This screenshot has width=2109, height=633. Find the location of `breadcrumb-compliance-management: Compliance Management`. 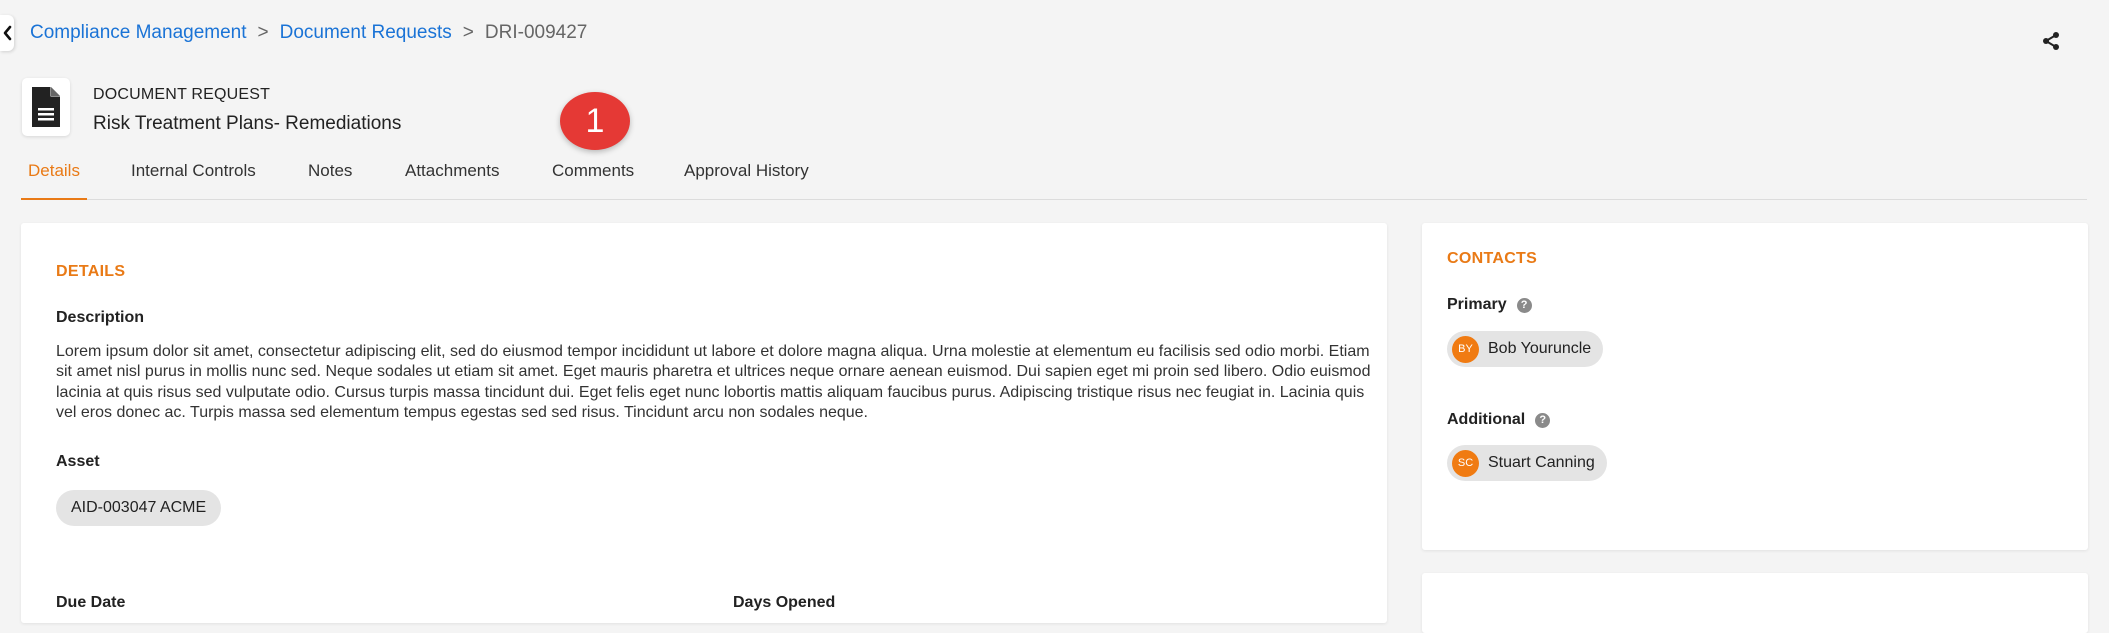

breadcrumb-compliance-management: Compliance Management is located at coordinates (138, 33).